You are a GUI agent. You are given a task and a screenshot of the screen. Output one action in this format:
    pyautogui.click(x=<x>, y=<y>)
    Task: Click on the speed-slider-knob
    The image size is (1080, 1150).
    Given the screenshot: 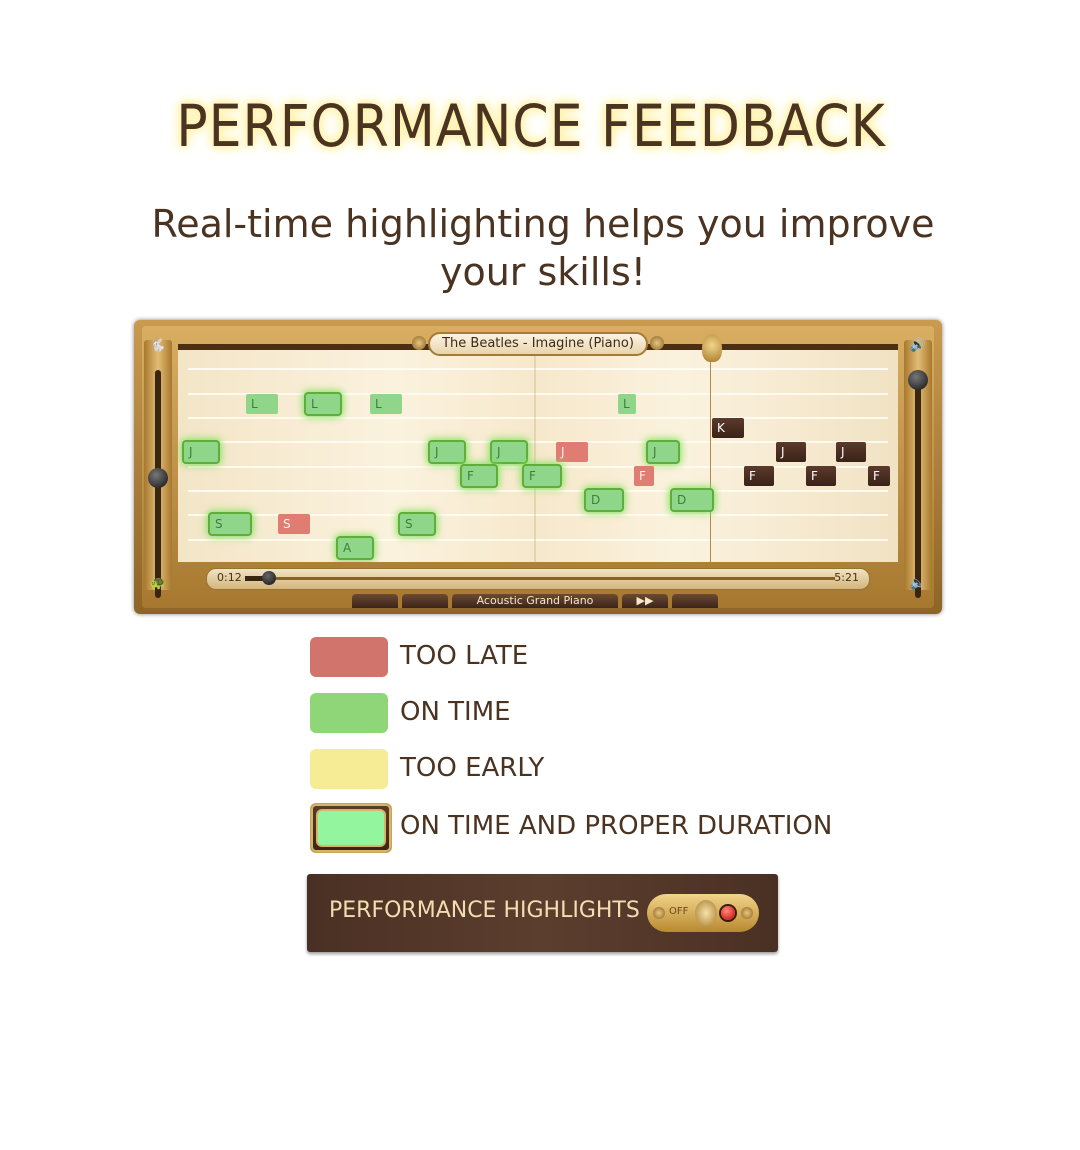 What is the action you would take?
    pyautogui.click(x=158, y=478)
    